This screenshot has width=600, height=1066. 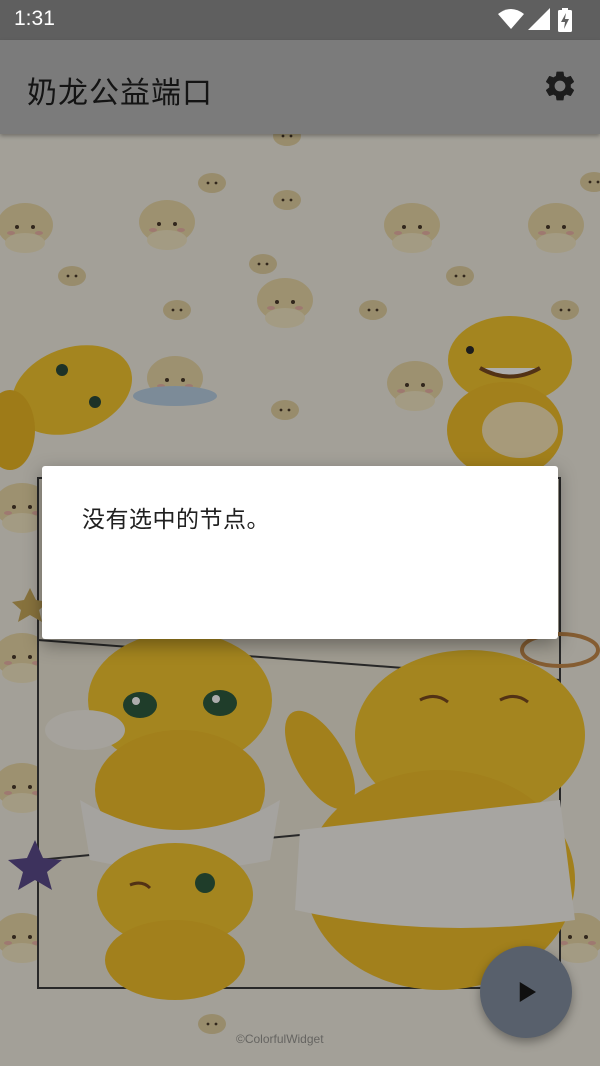 I want to click on settings-button, so click(x=560, y=86).